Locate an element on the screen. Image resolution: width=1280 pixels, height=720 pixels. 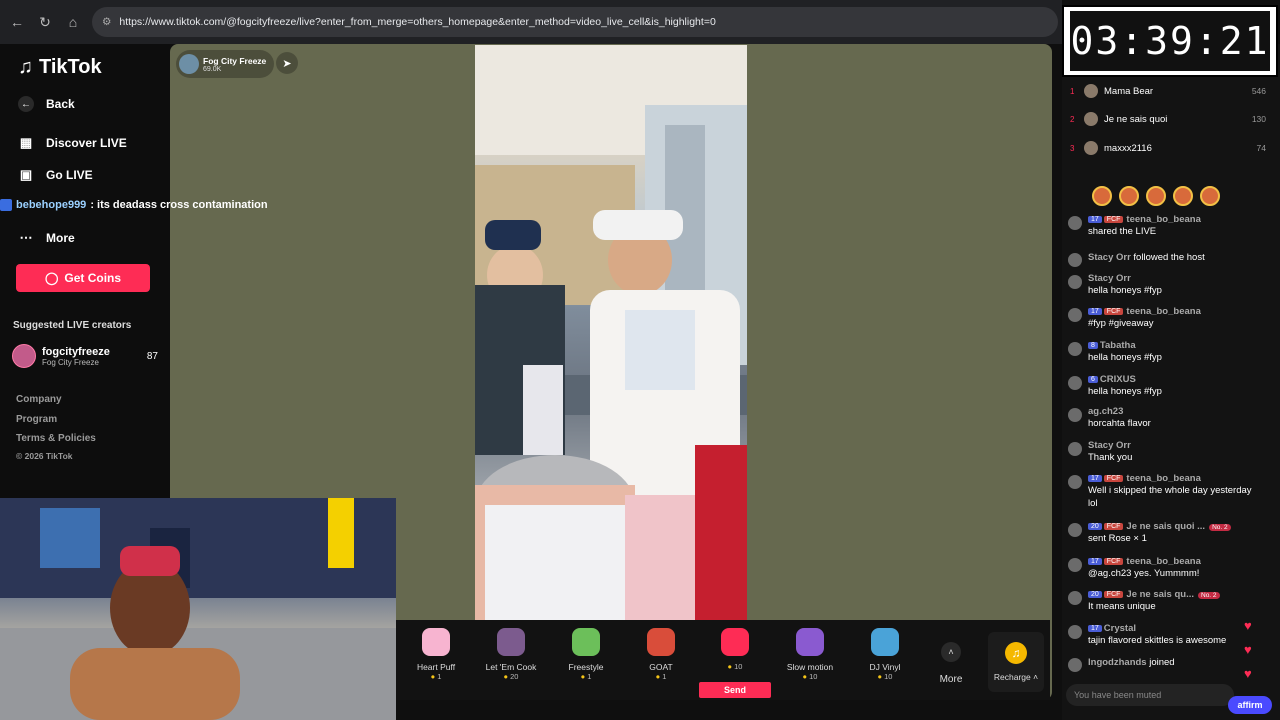
nav-more: ⋯ More is located at coordinates (46, 238).